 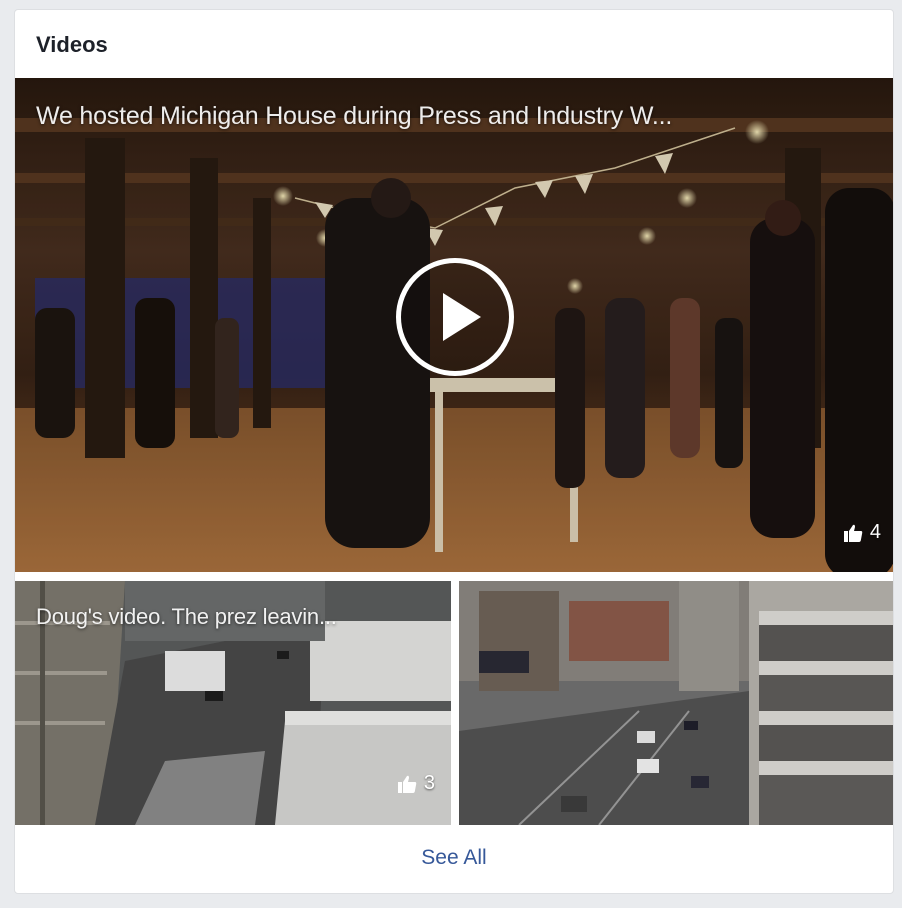 I want to click on like-count: 4, so click(x=862, y=532).